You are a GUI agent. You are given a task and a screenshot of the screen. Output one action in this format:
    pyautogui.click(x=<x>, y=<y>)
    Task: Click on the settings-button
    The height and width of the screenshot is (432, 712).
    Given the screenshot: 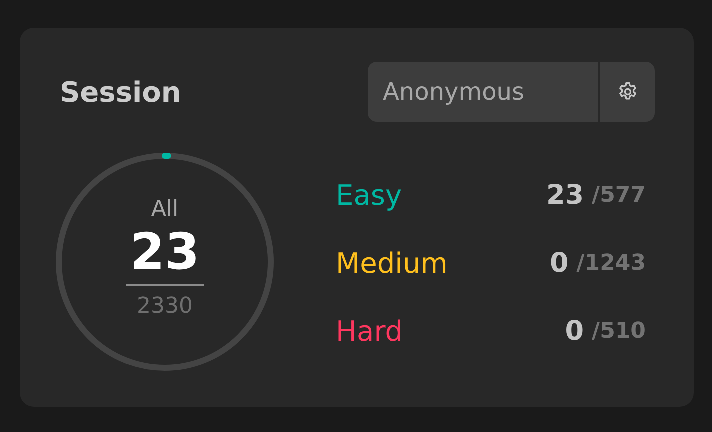 What is the action you would take?
    pyautogui.click(x=627, y=92)
    